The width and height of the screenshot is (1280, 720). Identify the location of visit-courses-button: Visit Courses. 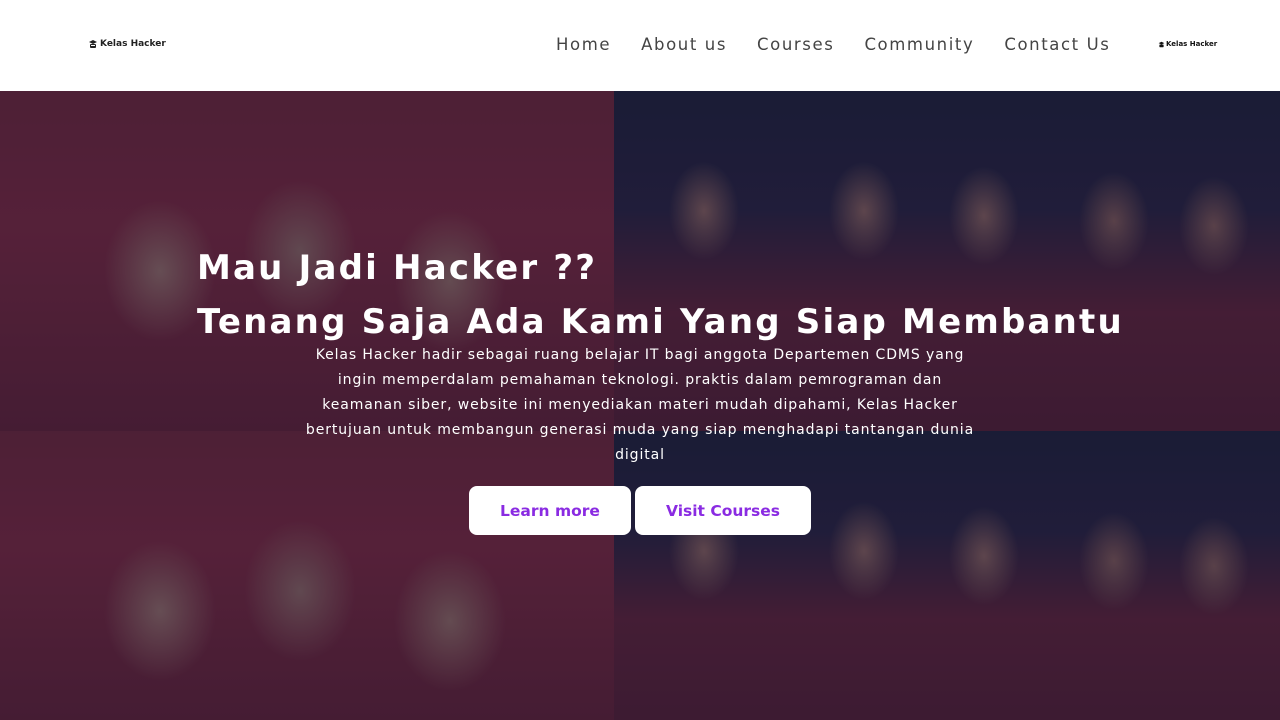
(723, 510).